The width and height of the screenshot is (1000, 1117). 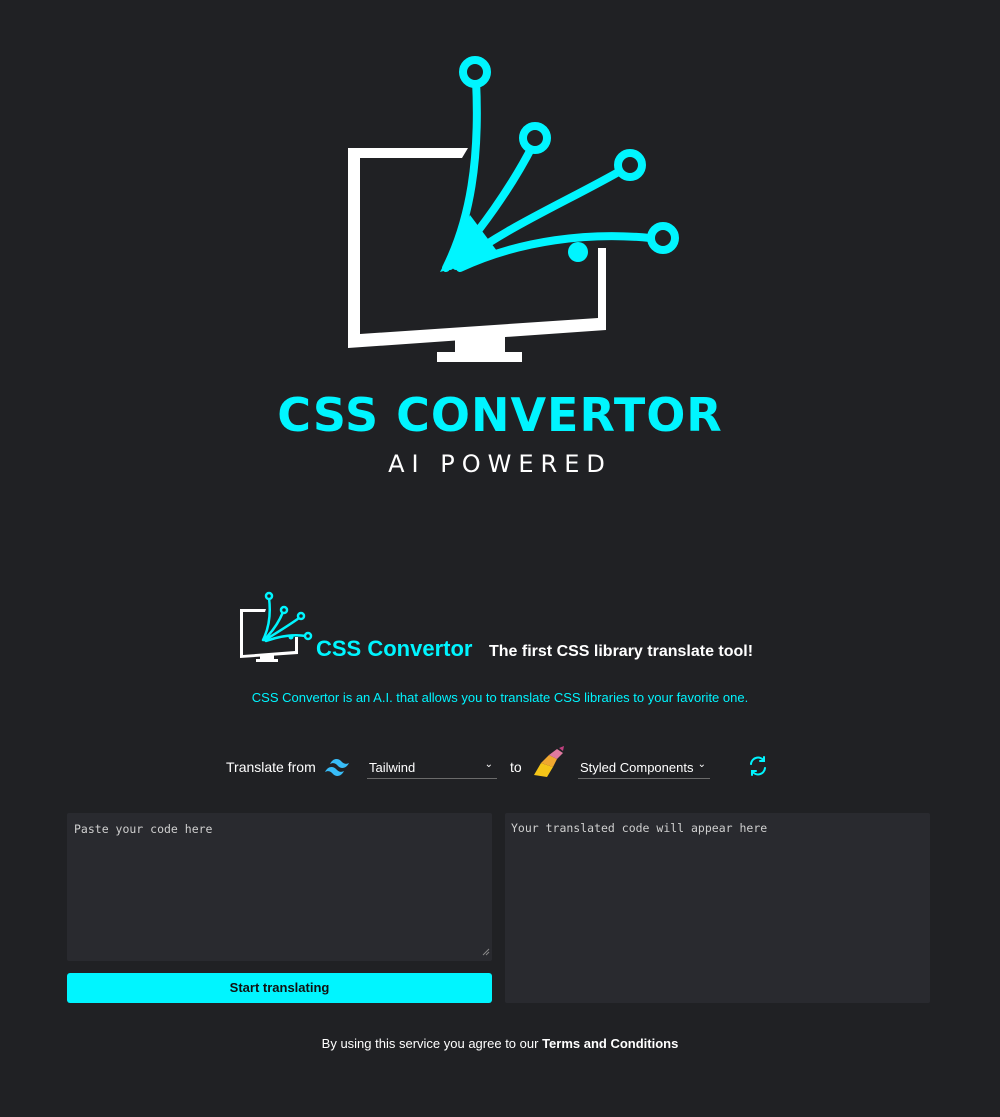 What do you see at coordinates (717, 908) in the screenshot?
I see `code-output-panel: Your translated code will appear here` at bounding box center [717, 908].